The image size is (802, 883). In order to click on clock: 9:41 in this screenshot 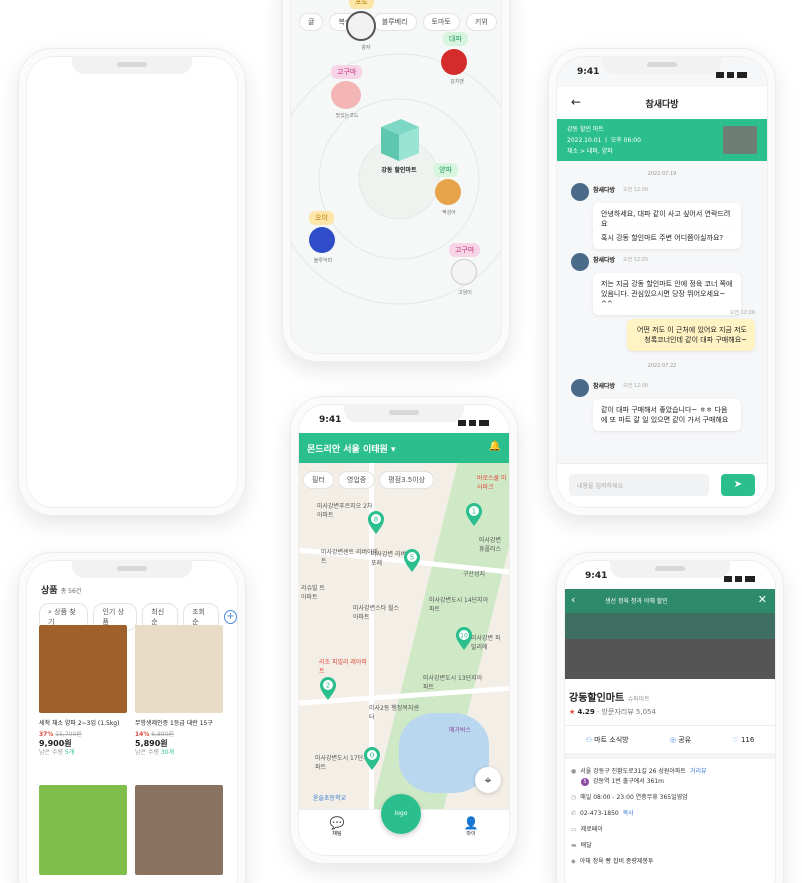, I will do `click(330, 420)`.